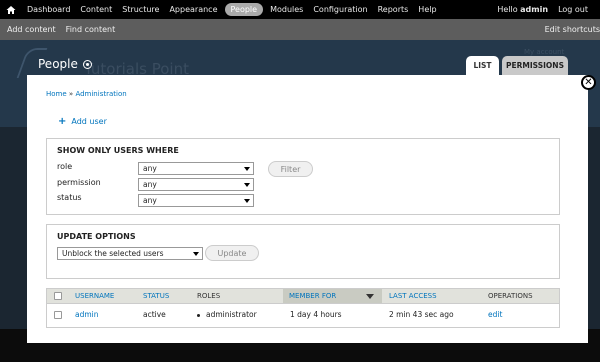 The width and height of the screenshot is (600, 362). What do you see at coordinates (588, 82) in the screenshot?
I see `close-icon: ✕` at bounding box center [588, 82].